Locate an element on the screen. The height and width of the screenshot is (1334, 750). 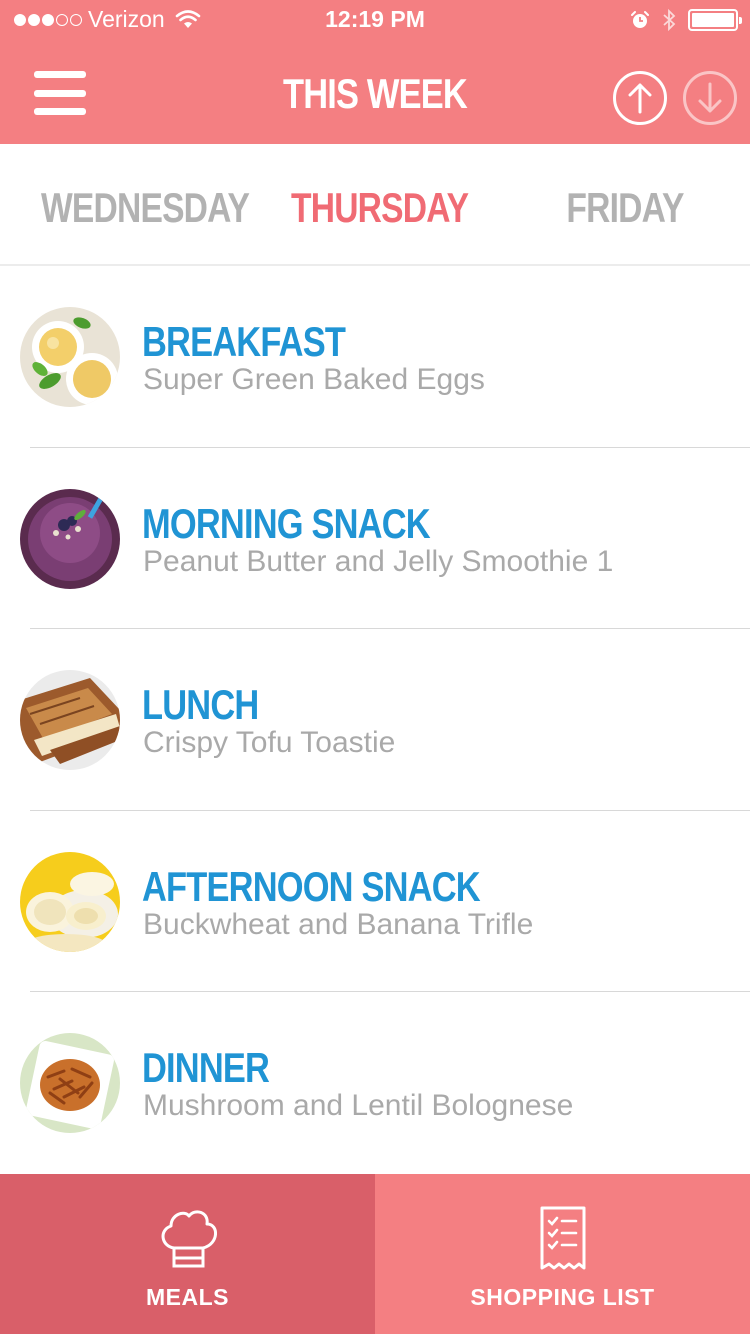
chef-hat-icon is located at coordinates (189, 1239).